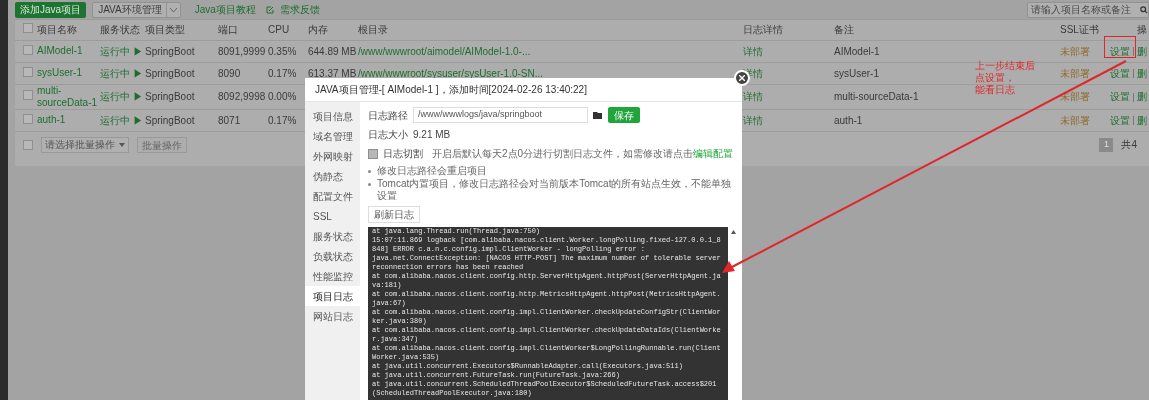 The image size is (1149, 400). Describe the element at coordinates (1142, 30) in the screenshot. I see `column-header: 操` at that location.